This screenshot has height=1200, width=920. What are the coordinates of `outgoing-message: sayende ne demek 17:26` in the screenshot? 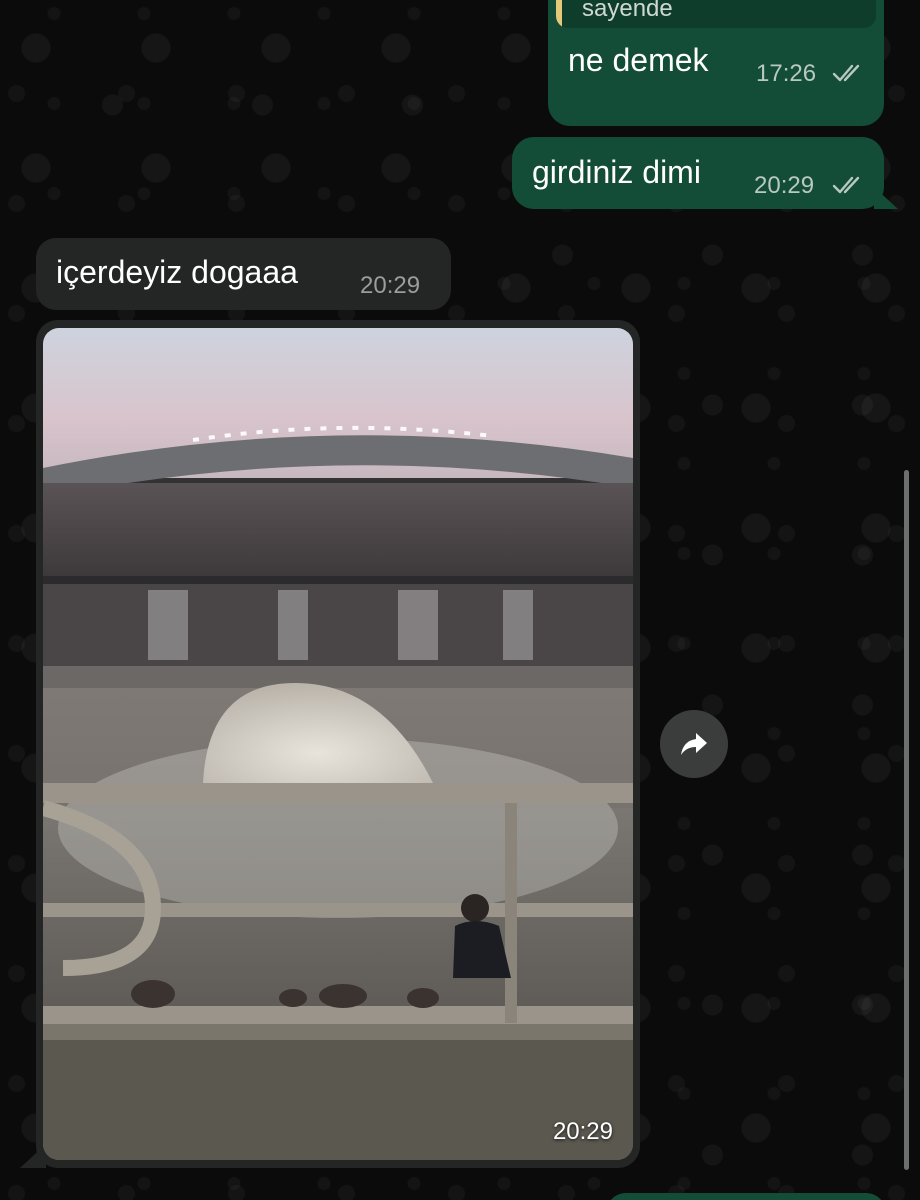 It's located at (716, 63).